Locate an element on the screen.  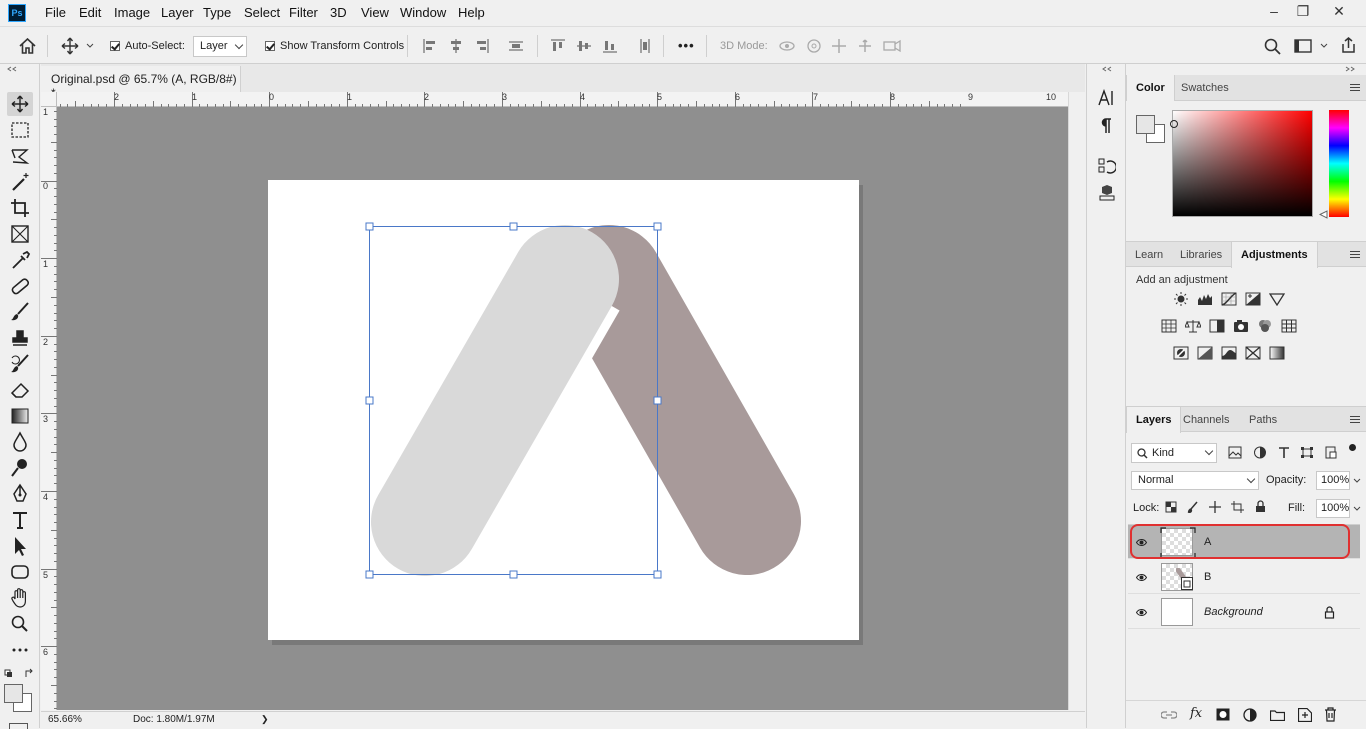
document-tab: Original.psd @ 65.7% (A, RGB/8#) * is located at coordinates (141, 83).